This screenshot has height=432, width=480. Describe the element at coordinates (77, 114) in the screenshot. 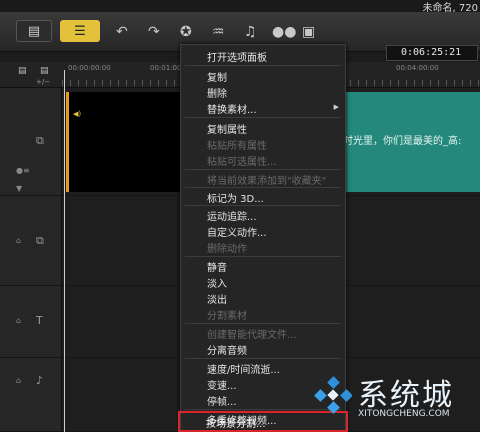

I see `speaker-icon: ◀)` at that location.